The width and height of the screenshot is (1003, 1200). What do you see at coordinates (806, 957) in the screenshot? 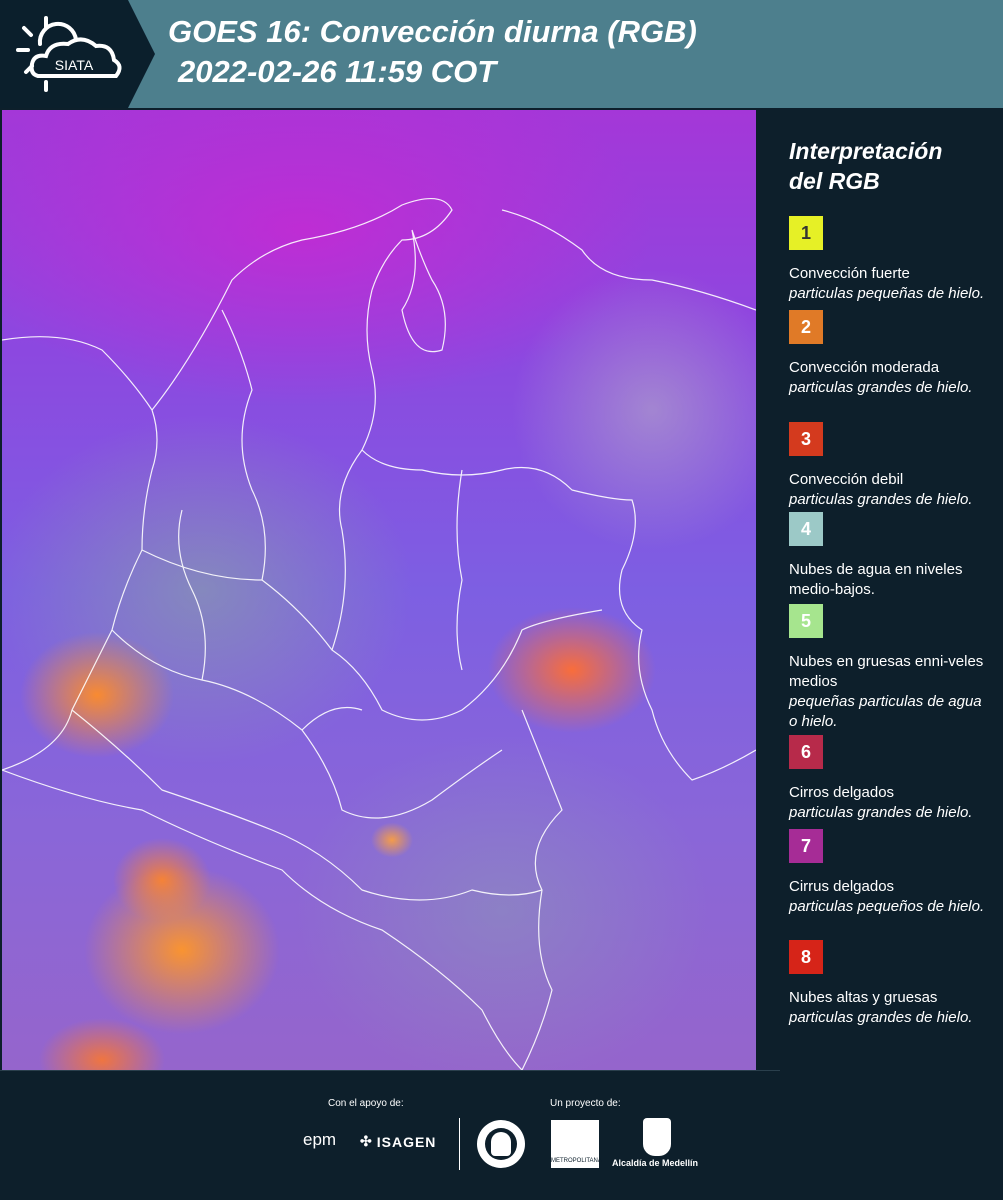
I see `legend-swatch: 8` at bounding box center [806, 957].